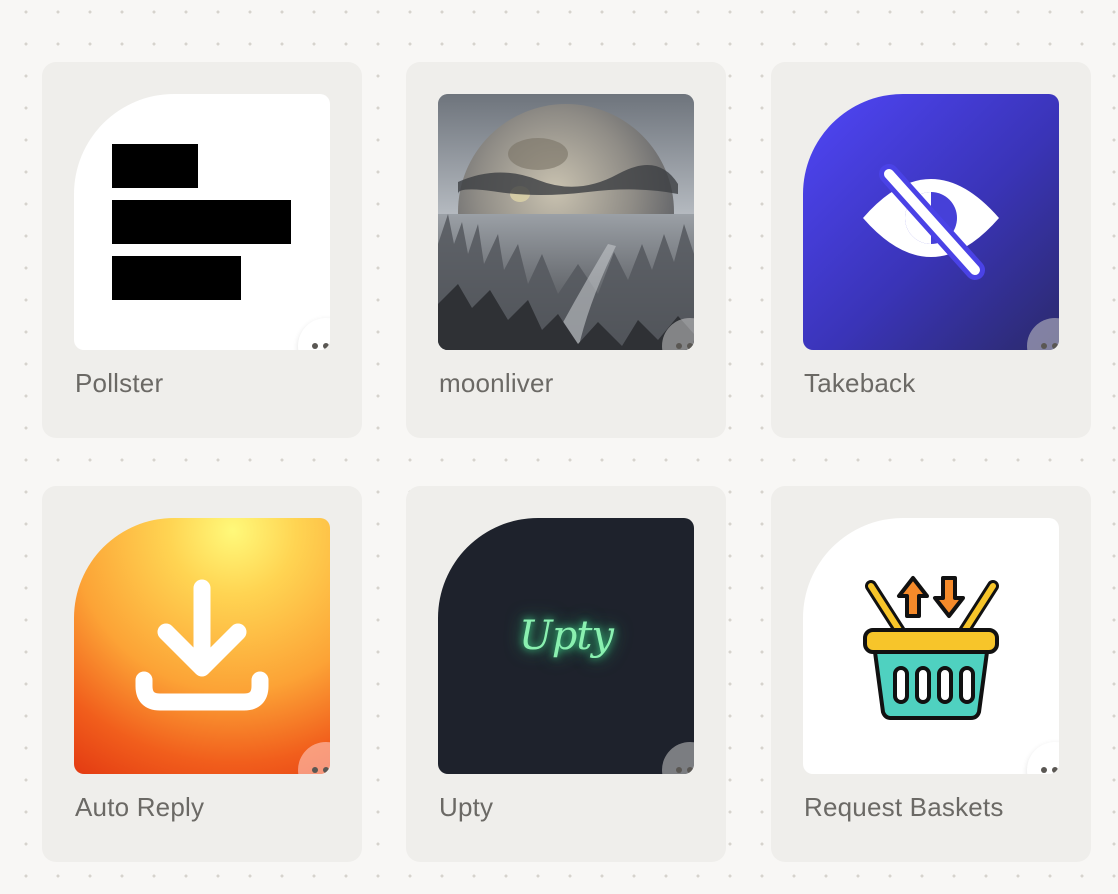  I want to click on app-card-pollster: Pollster, so click(202, 250).